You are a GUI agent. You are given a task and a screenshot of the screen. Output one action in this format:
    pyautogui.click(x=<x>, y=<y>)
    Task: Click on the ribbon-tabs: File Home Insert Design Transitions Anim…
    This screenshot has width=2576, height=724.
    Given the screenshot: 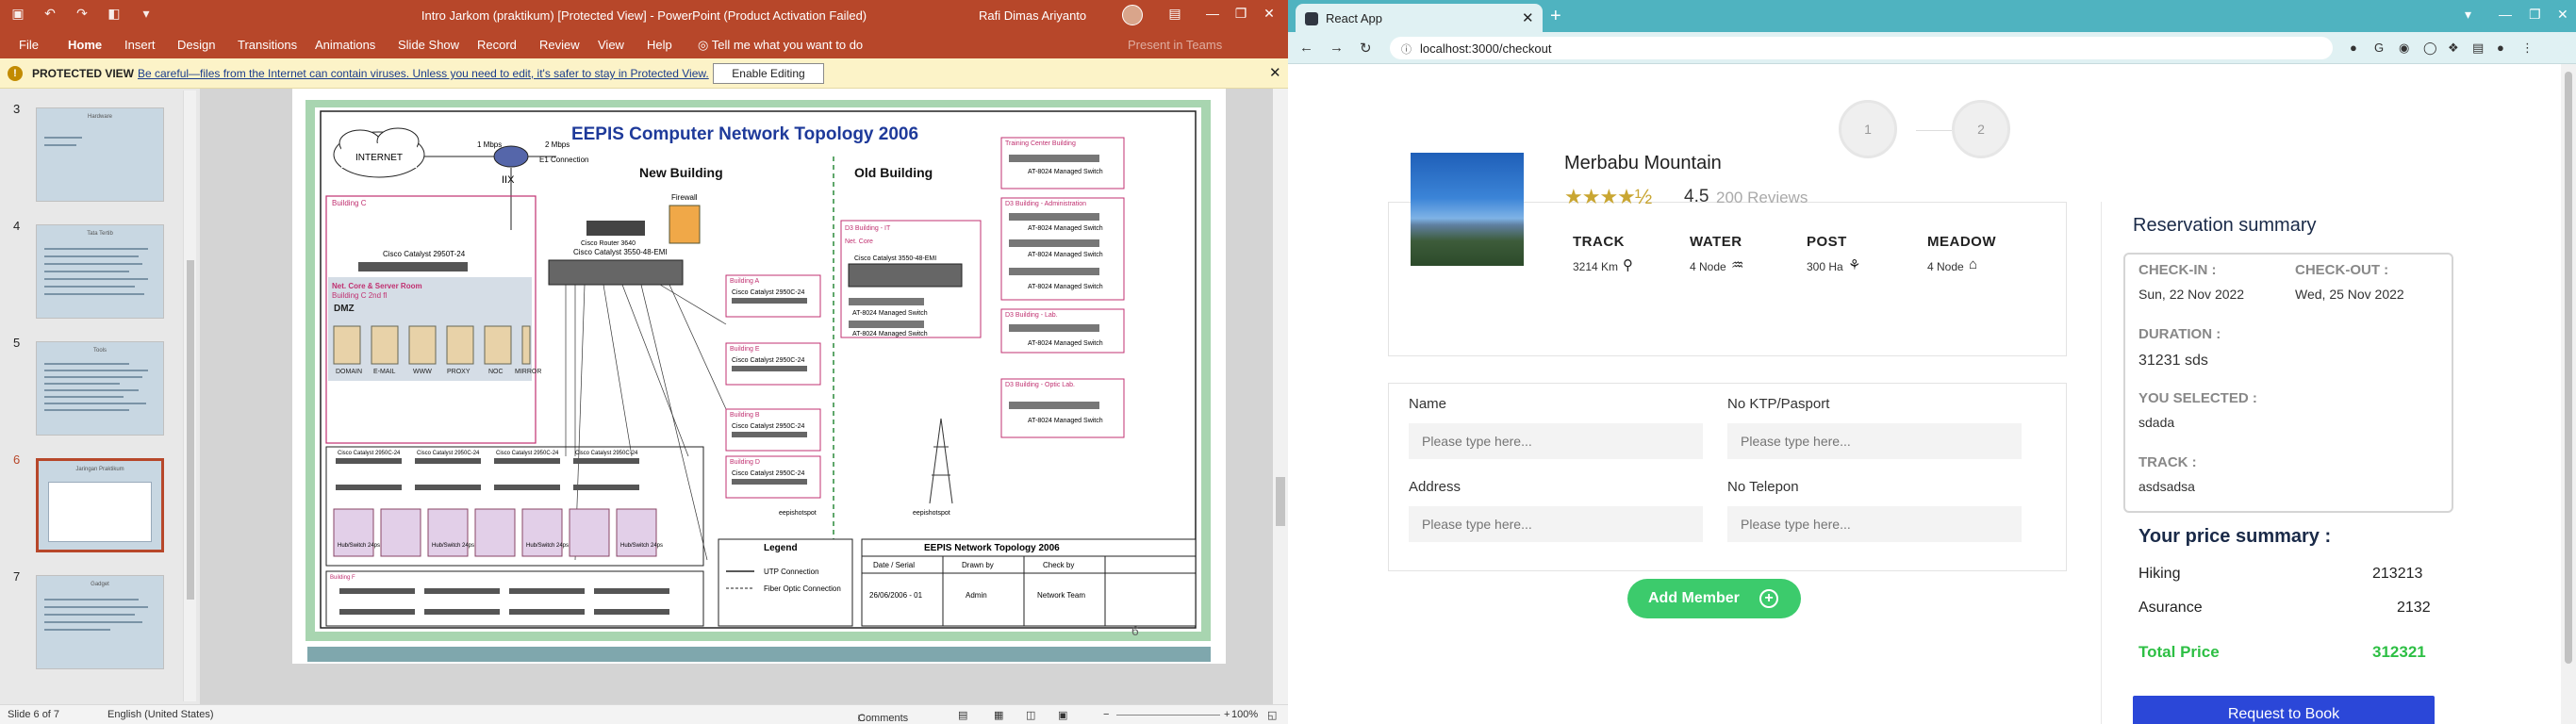 What is the action you would take?
    pyautogui.click(x=644, y=44)
    